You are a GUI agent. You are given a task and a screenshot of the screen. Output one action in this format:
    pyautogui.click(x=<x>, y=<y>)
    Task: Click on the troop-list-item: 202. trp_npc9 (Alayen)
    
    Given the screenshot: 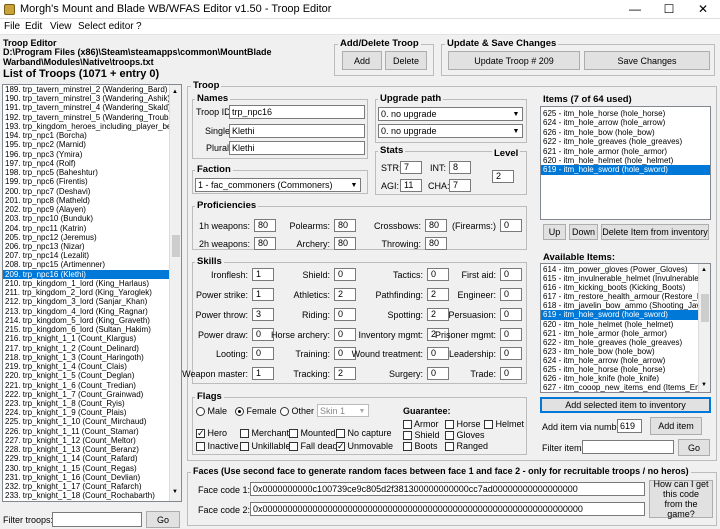 What is the action you would take?
    pyautogui.click(x=86, y=209)
    